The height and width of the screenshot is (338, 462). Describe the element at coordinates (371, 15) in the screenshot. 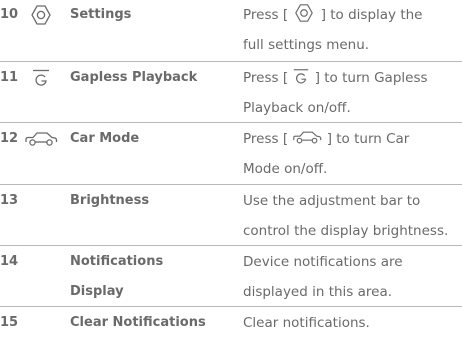

I see `desc-text: ] to display the` at that location.